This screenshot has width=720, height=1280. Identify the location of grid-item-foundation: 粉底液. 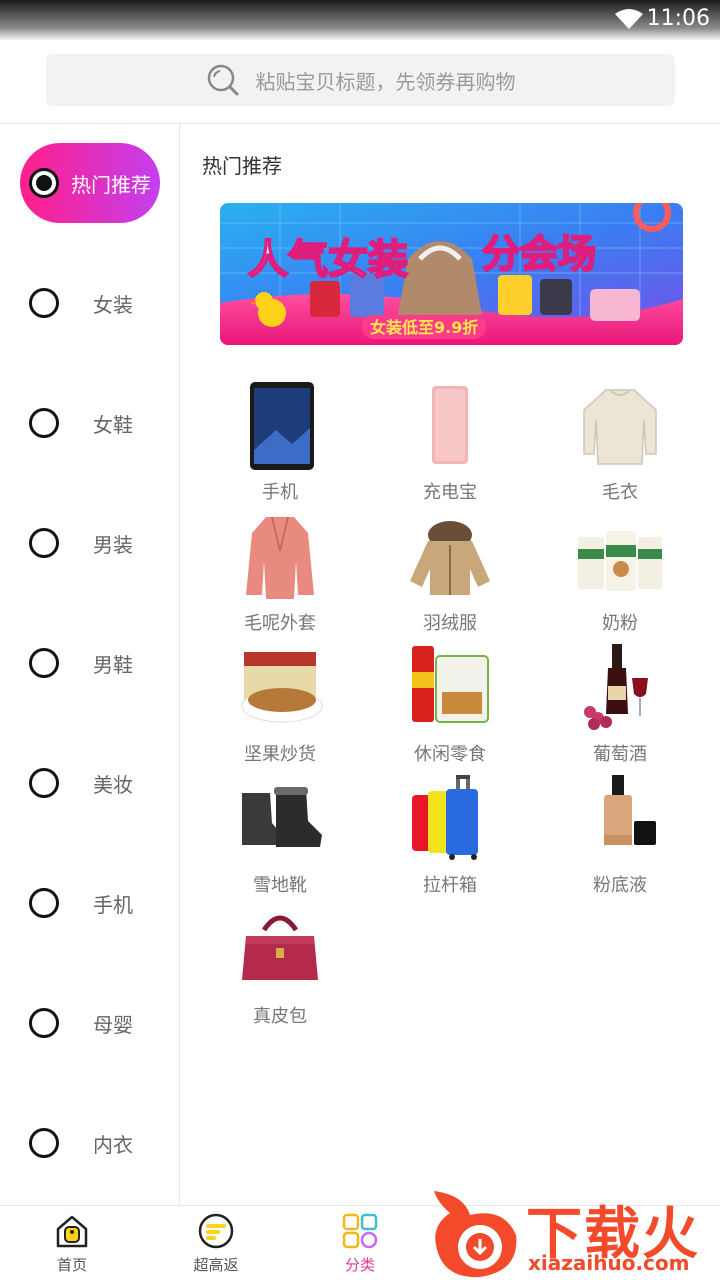
(620, 838).